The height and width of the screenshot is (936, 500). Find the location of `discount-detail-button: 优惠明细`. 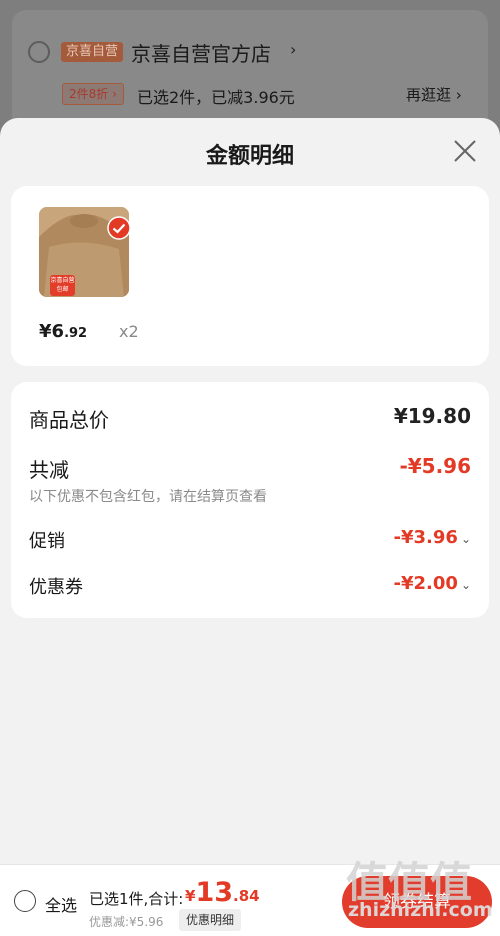

discount-detail-button: 优惠明细 is located at coordinates (210, 920).